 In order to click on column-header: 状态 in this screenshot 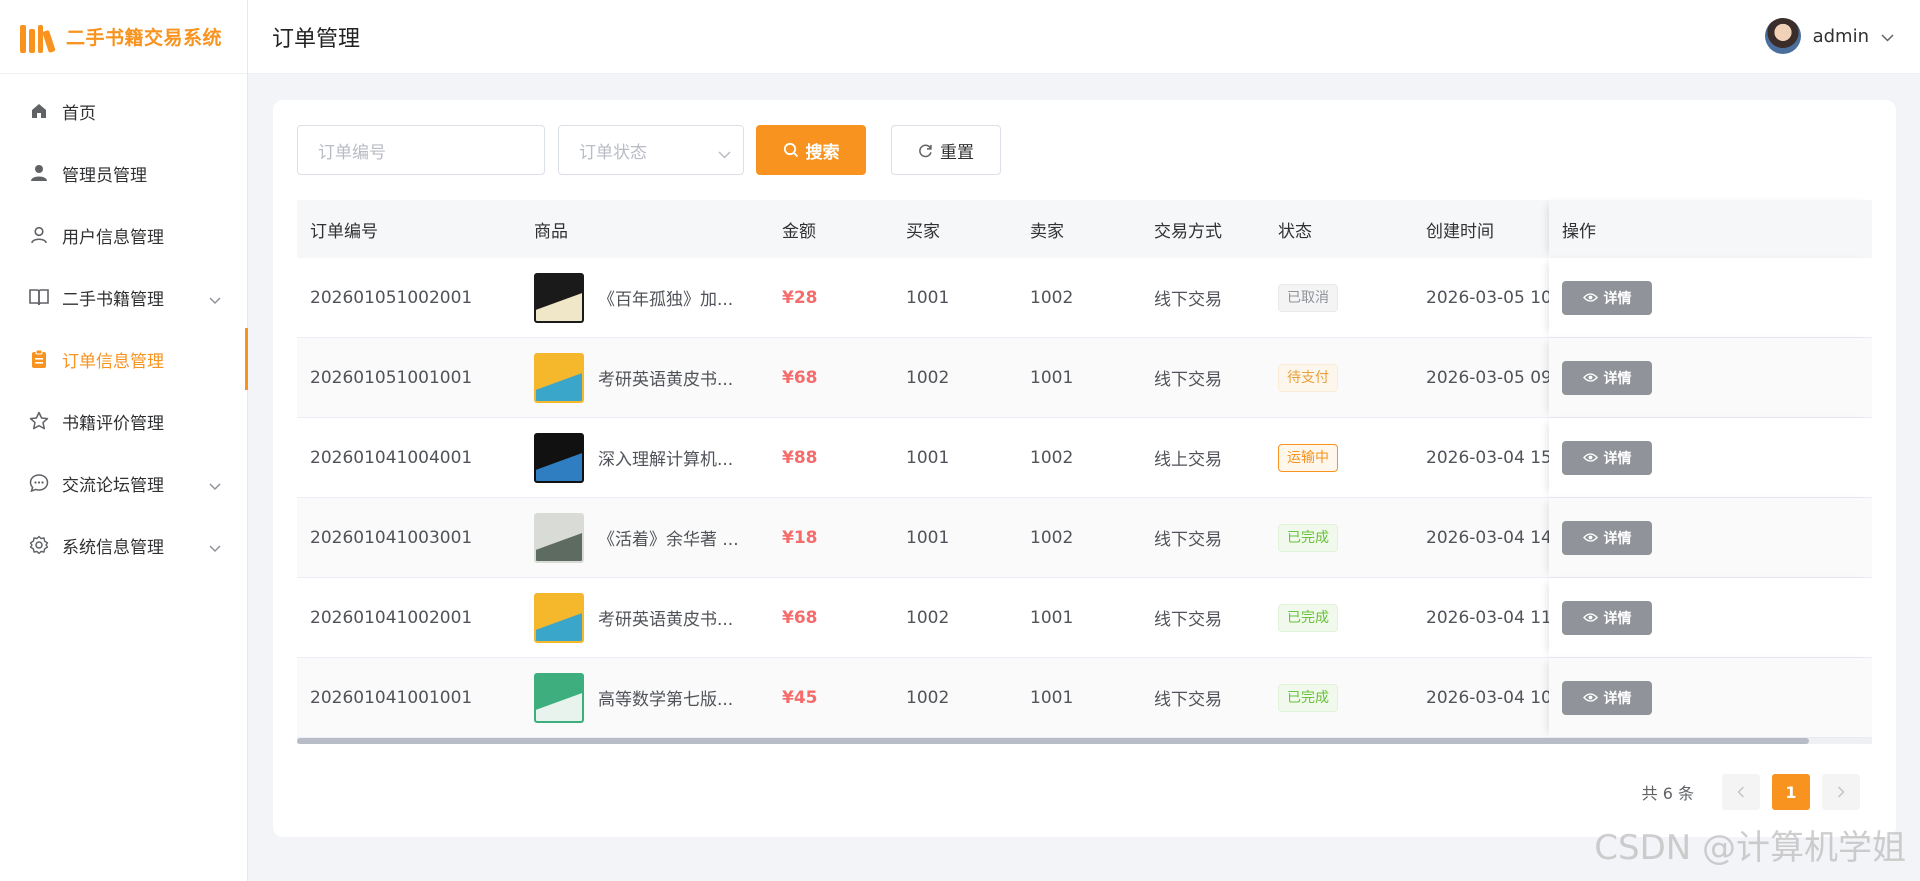, I will do `click(1295, 231)`.